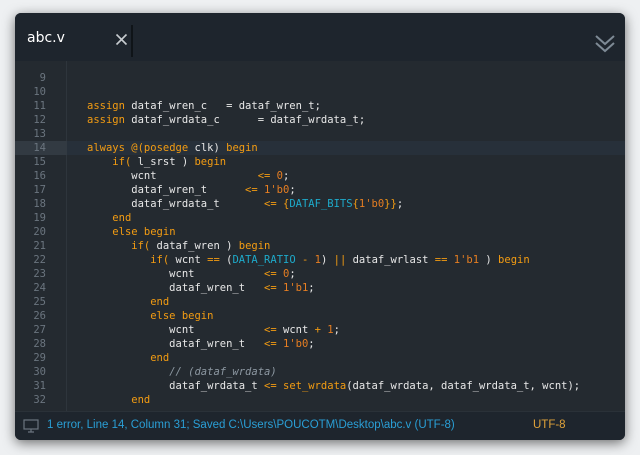 The height and width of the screenshot is (455, 640). Describe the element at coordinates (121, 39) in the screenshot. I see `close-icon` at that location.